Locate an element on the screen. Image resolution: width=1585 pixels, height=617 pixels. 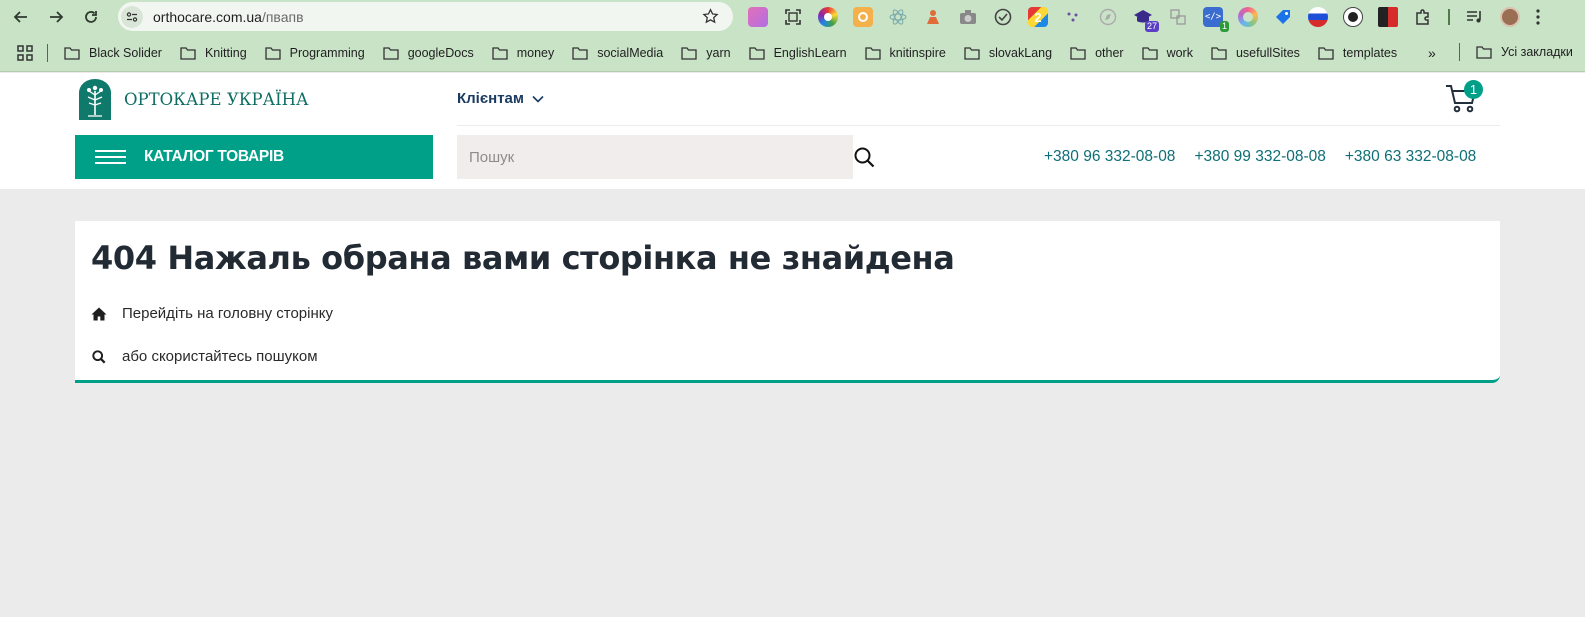
extension-code-icon: </> 1 is located at coordinates (1216, 19).